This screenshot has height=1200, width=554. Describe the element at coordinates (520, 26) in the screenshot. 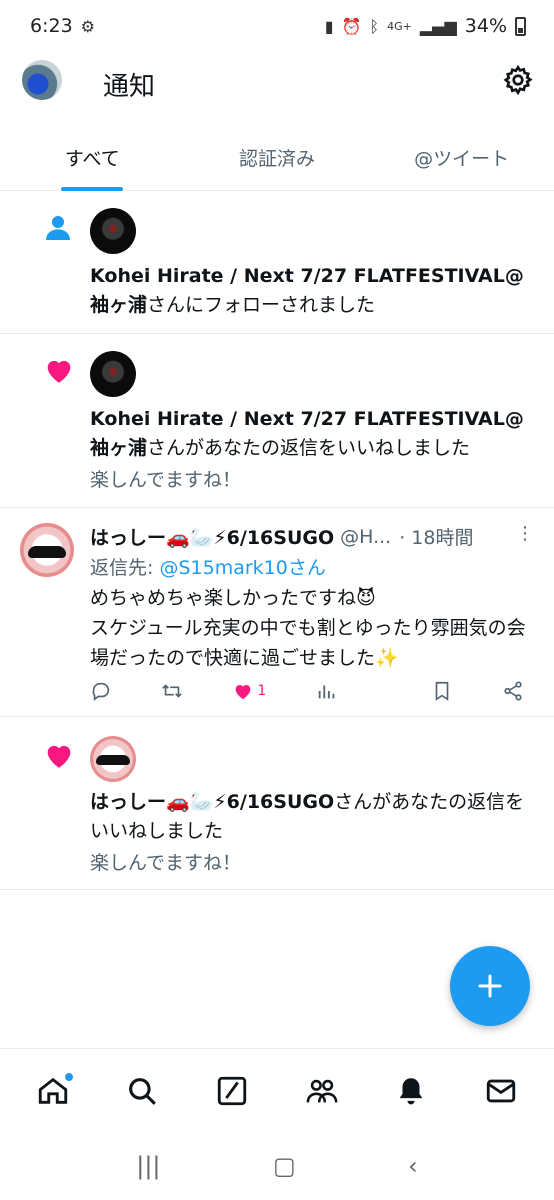

I see `battery-icon` at that location.